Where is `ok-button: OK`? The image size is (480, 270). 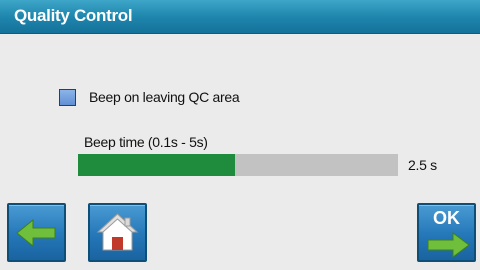
ok-button: OK is located at coordinates (446, 232).